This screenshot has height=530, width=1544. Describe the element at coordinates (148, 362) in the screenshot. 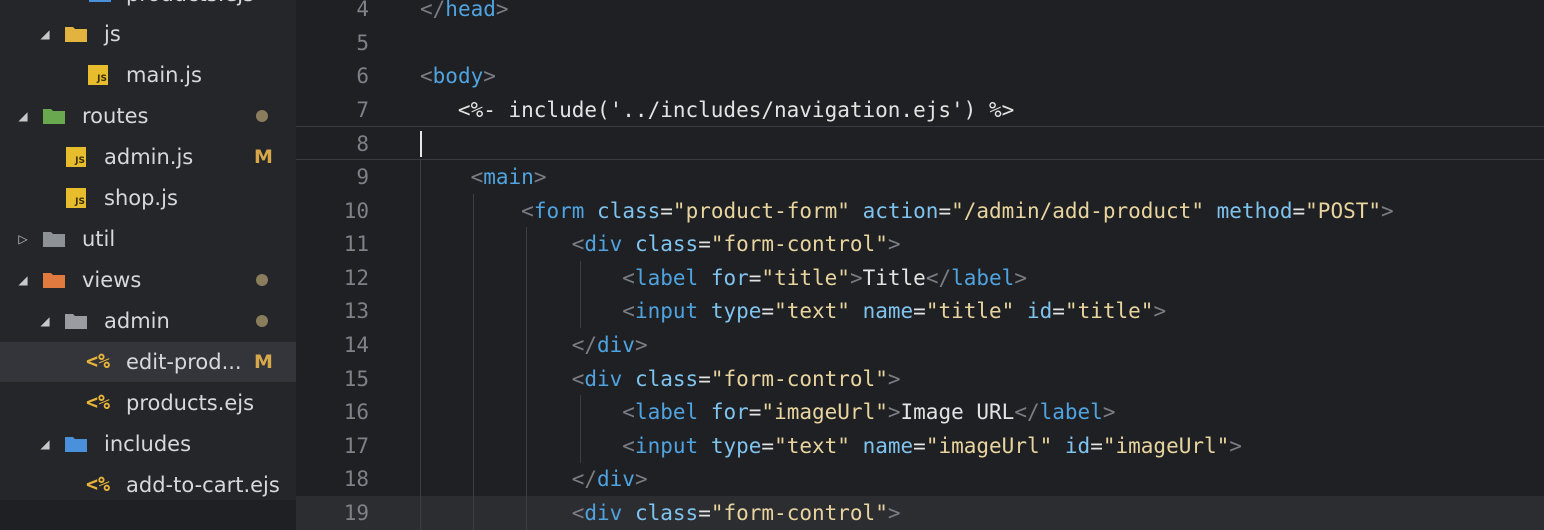

I see `tree-item-edit-prod-: <% edit-prod... M` at that location.